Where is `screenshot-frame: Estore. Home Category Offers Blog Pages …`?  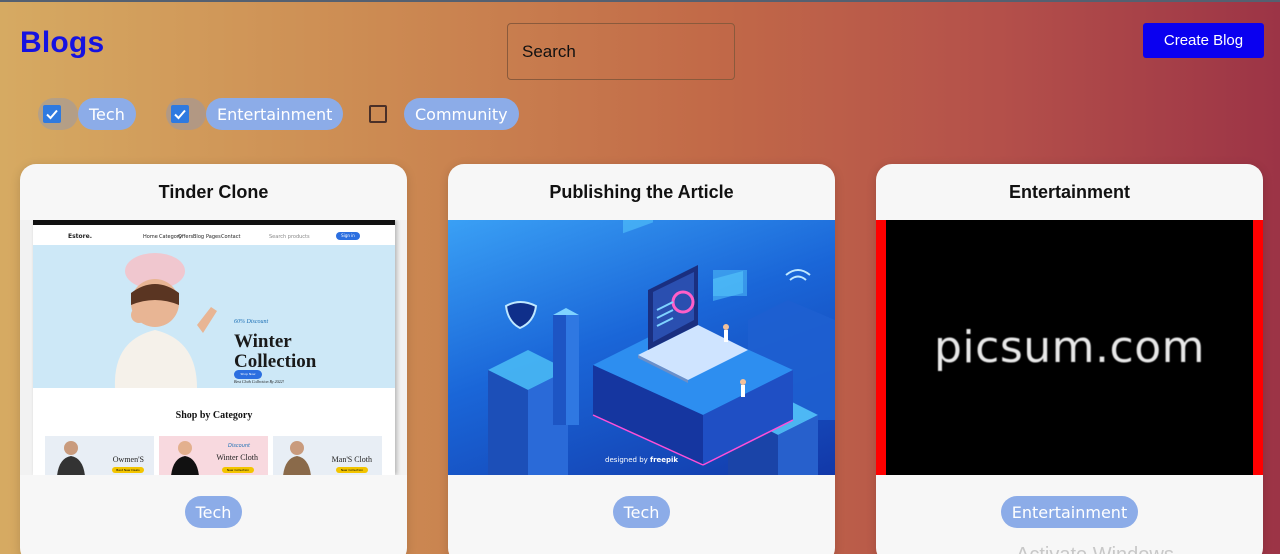
screenshot-frame: Estore. Home Category Offers Blog Pages … is located at coordinates (214, 347).